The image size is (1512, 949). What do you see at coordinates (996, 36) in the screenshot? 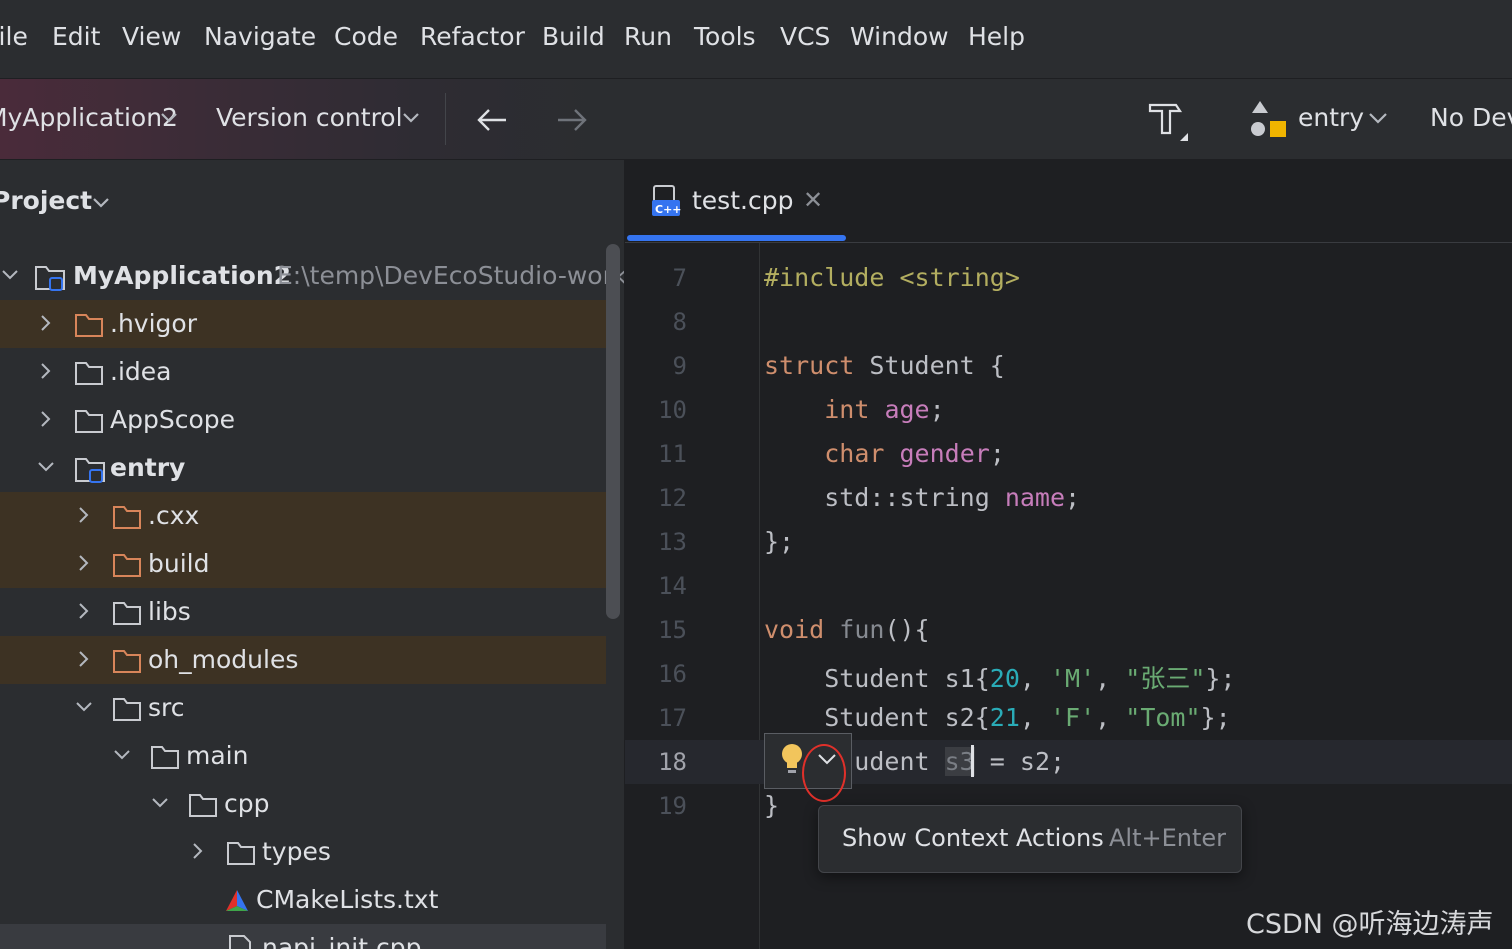
I see `menu-help: Help` at bounding box center [996, 36].